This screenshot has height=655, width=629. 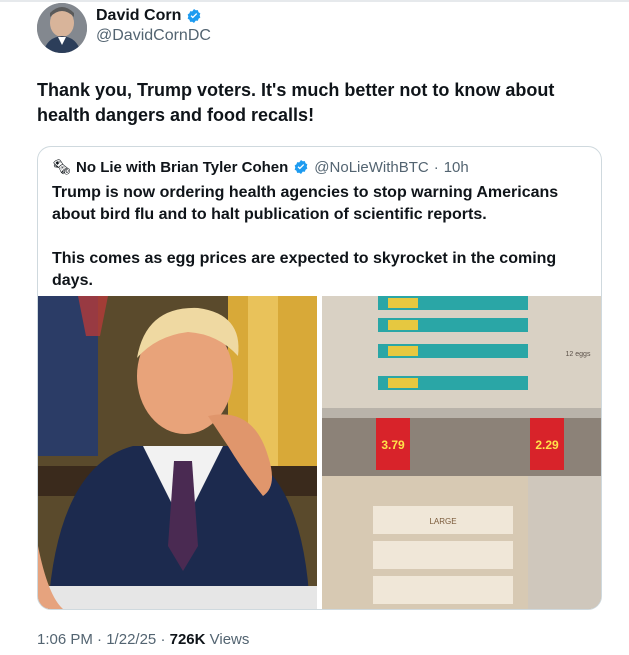 I want to click on author-handle: @DavidCornDC, so click(x=153, y=36).